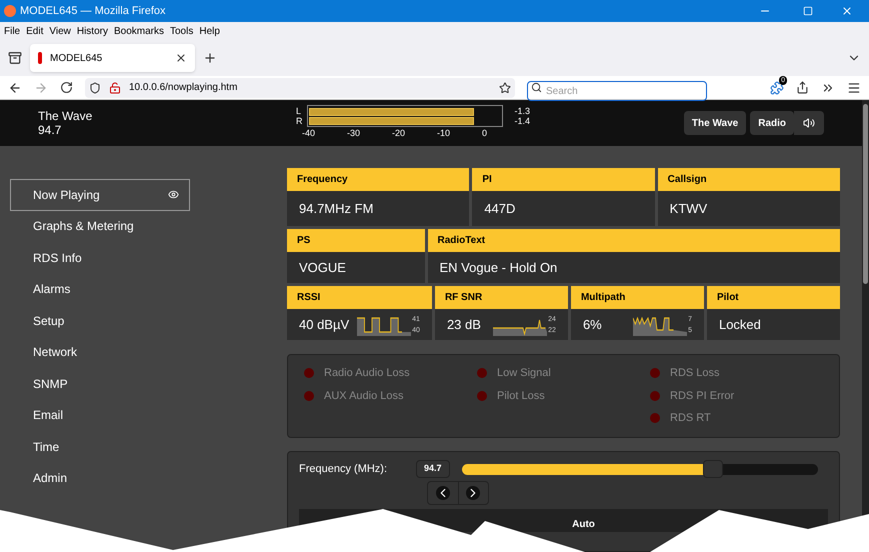  I want to click on sidebar-item: Setup, so click(100, 320).